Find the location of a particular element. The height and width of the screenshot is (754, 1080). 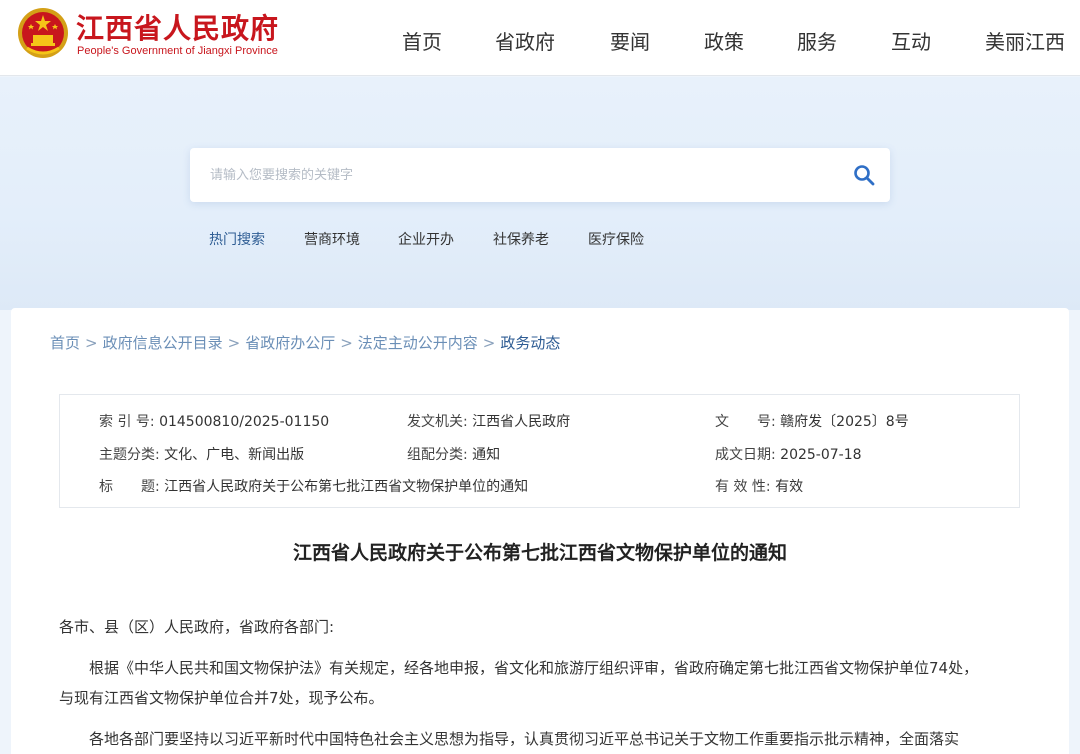

hot-search-business-environment: 营商环境 is located at coordinates (332, 239).